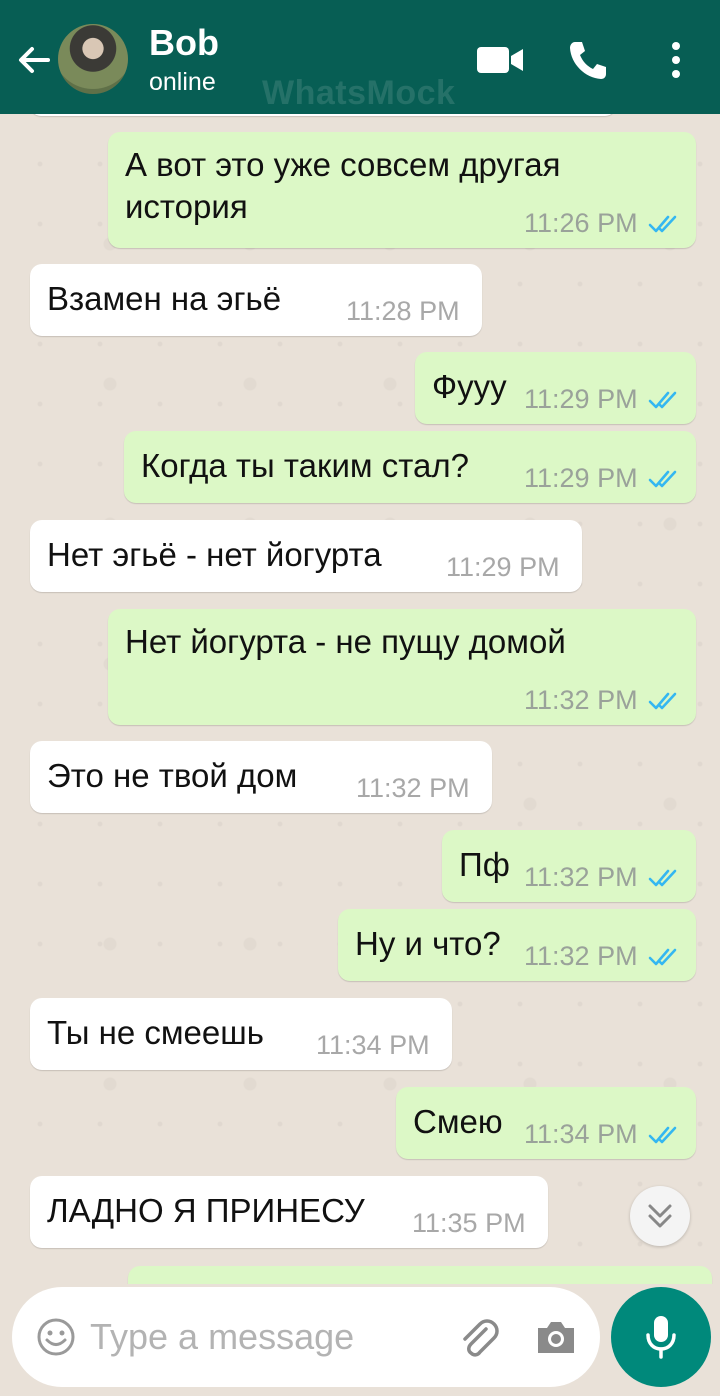 This screenshot has width=720, height=1396. I want to click on mic-button, so click(661, 1337).